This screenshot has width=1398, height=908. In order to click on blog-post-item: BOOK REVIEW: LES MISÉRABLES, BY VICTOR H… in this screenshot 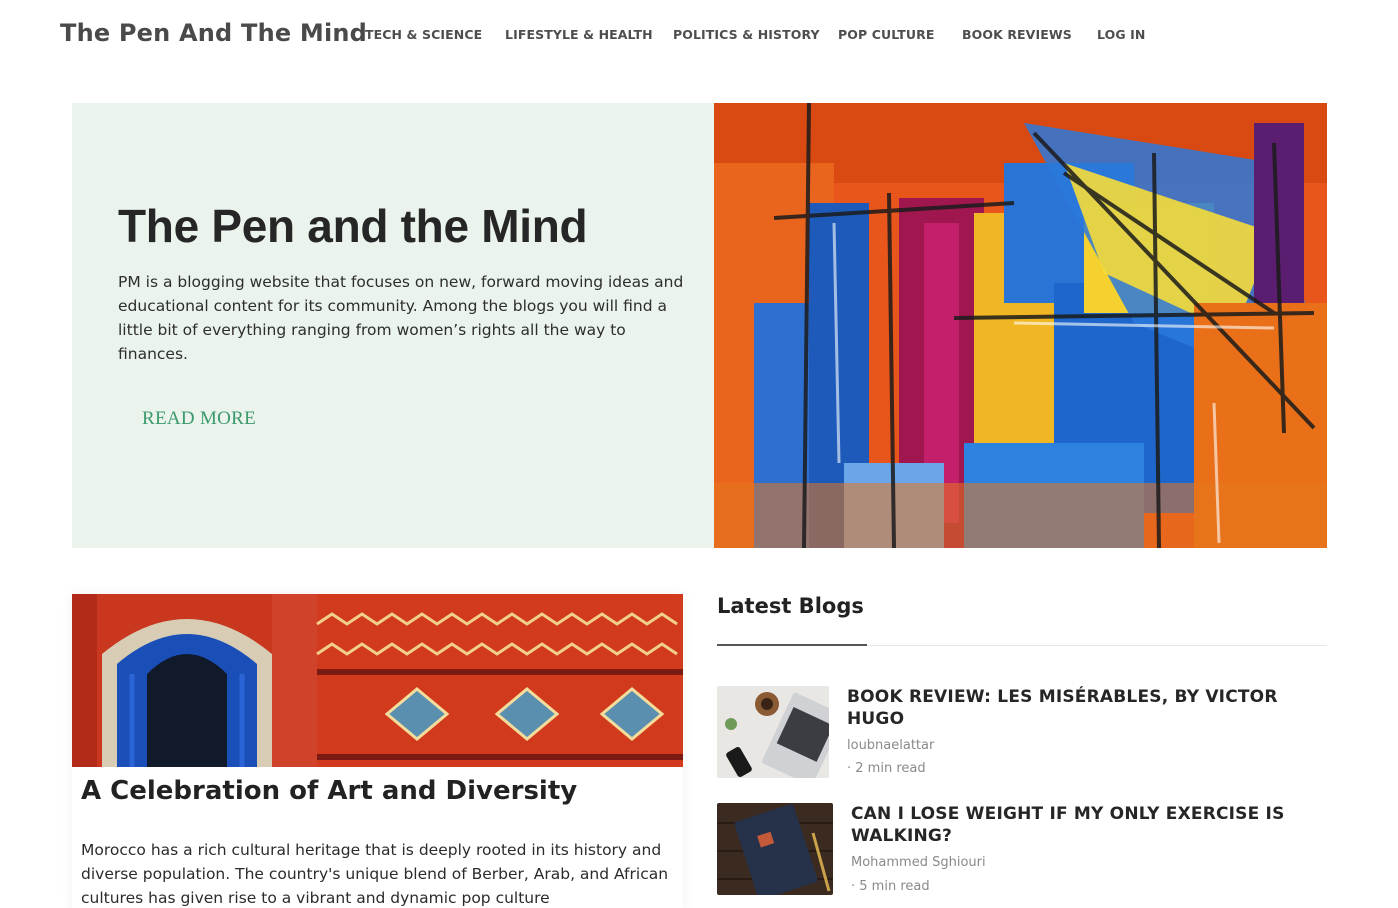, I will do `click(1022, 732)`.